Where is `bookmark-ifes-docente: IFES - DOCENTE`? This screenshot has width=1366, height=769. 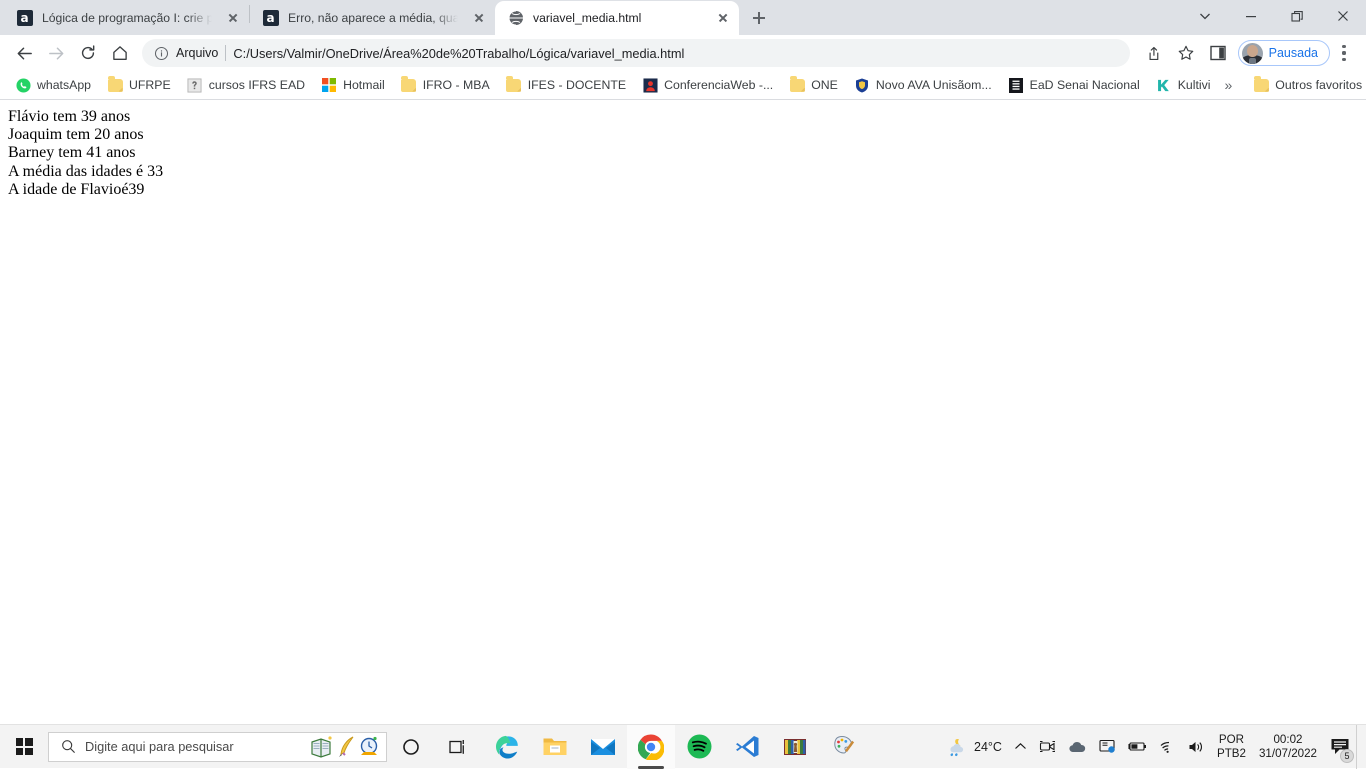
bookmark-ifes-docente: IFES - DOCENTE is located at coordinates (566, 85).